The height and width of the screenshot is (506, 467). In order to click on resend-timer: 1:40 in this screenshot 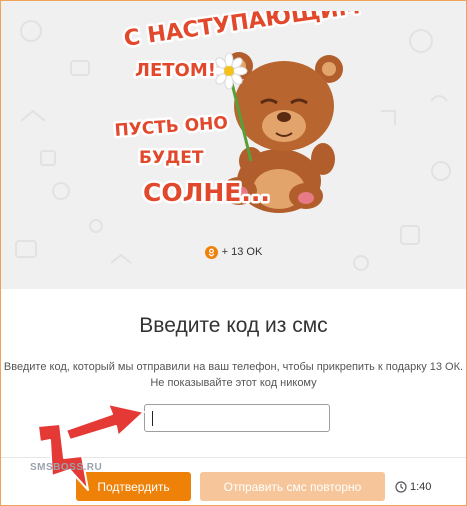, I will do `click(413, 487)`.